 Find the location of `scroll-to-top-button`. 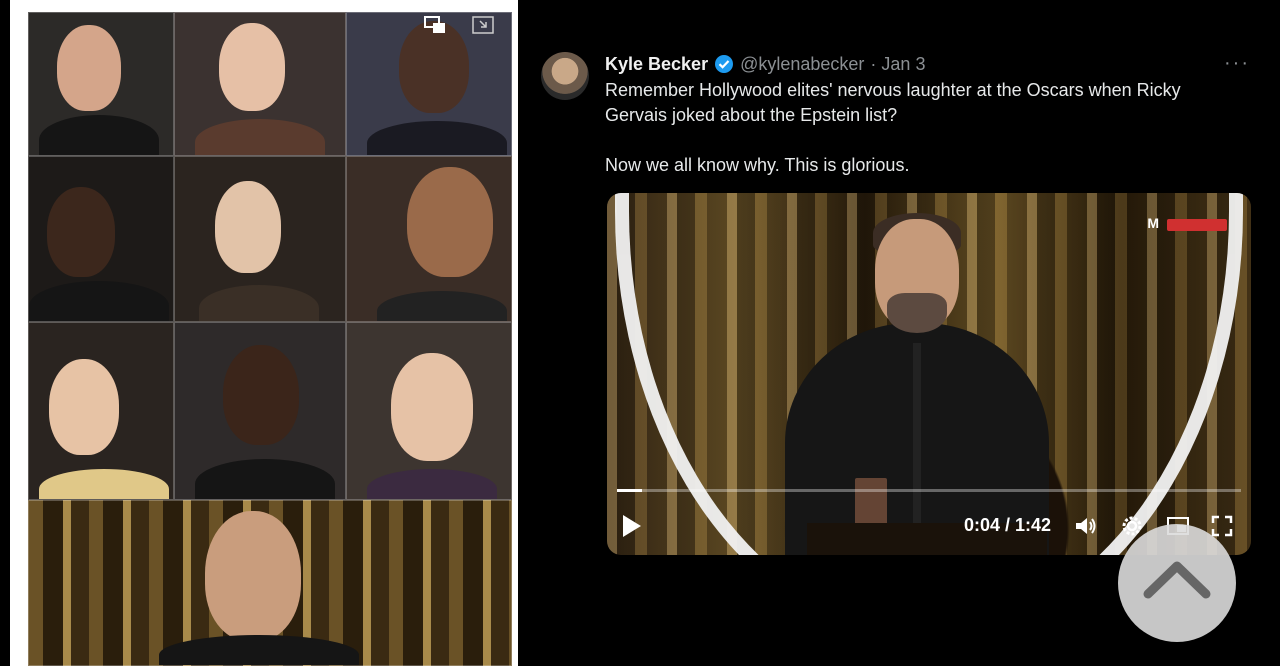

scroll-to-top-button is located at coordinates (1177, 583).